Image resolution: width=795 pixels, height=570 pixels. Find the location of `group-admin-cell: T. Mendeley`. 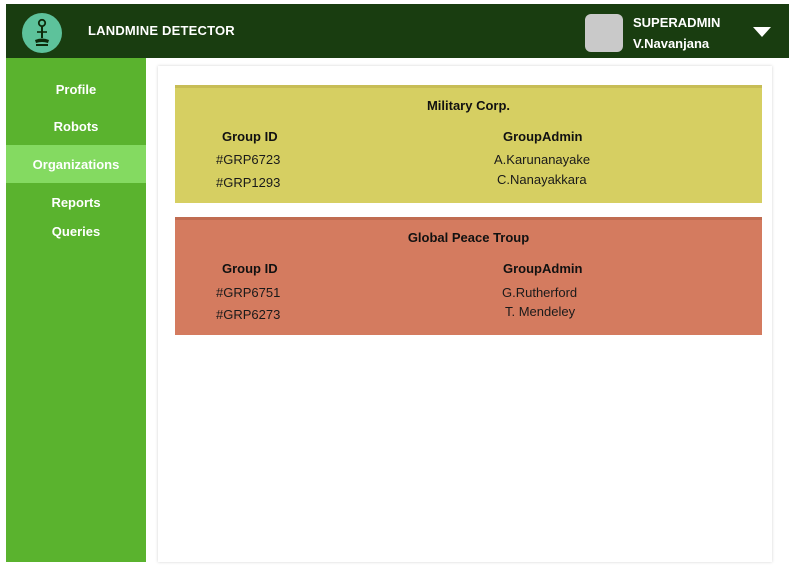

group-admin-cell: T. Mendeley is located at coordinates (540, 311).